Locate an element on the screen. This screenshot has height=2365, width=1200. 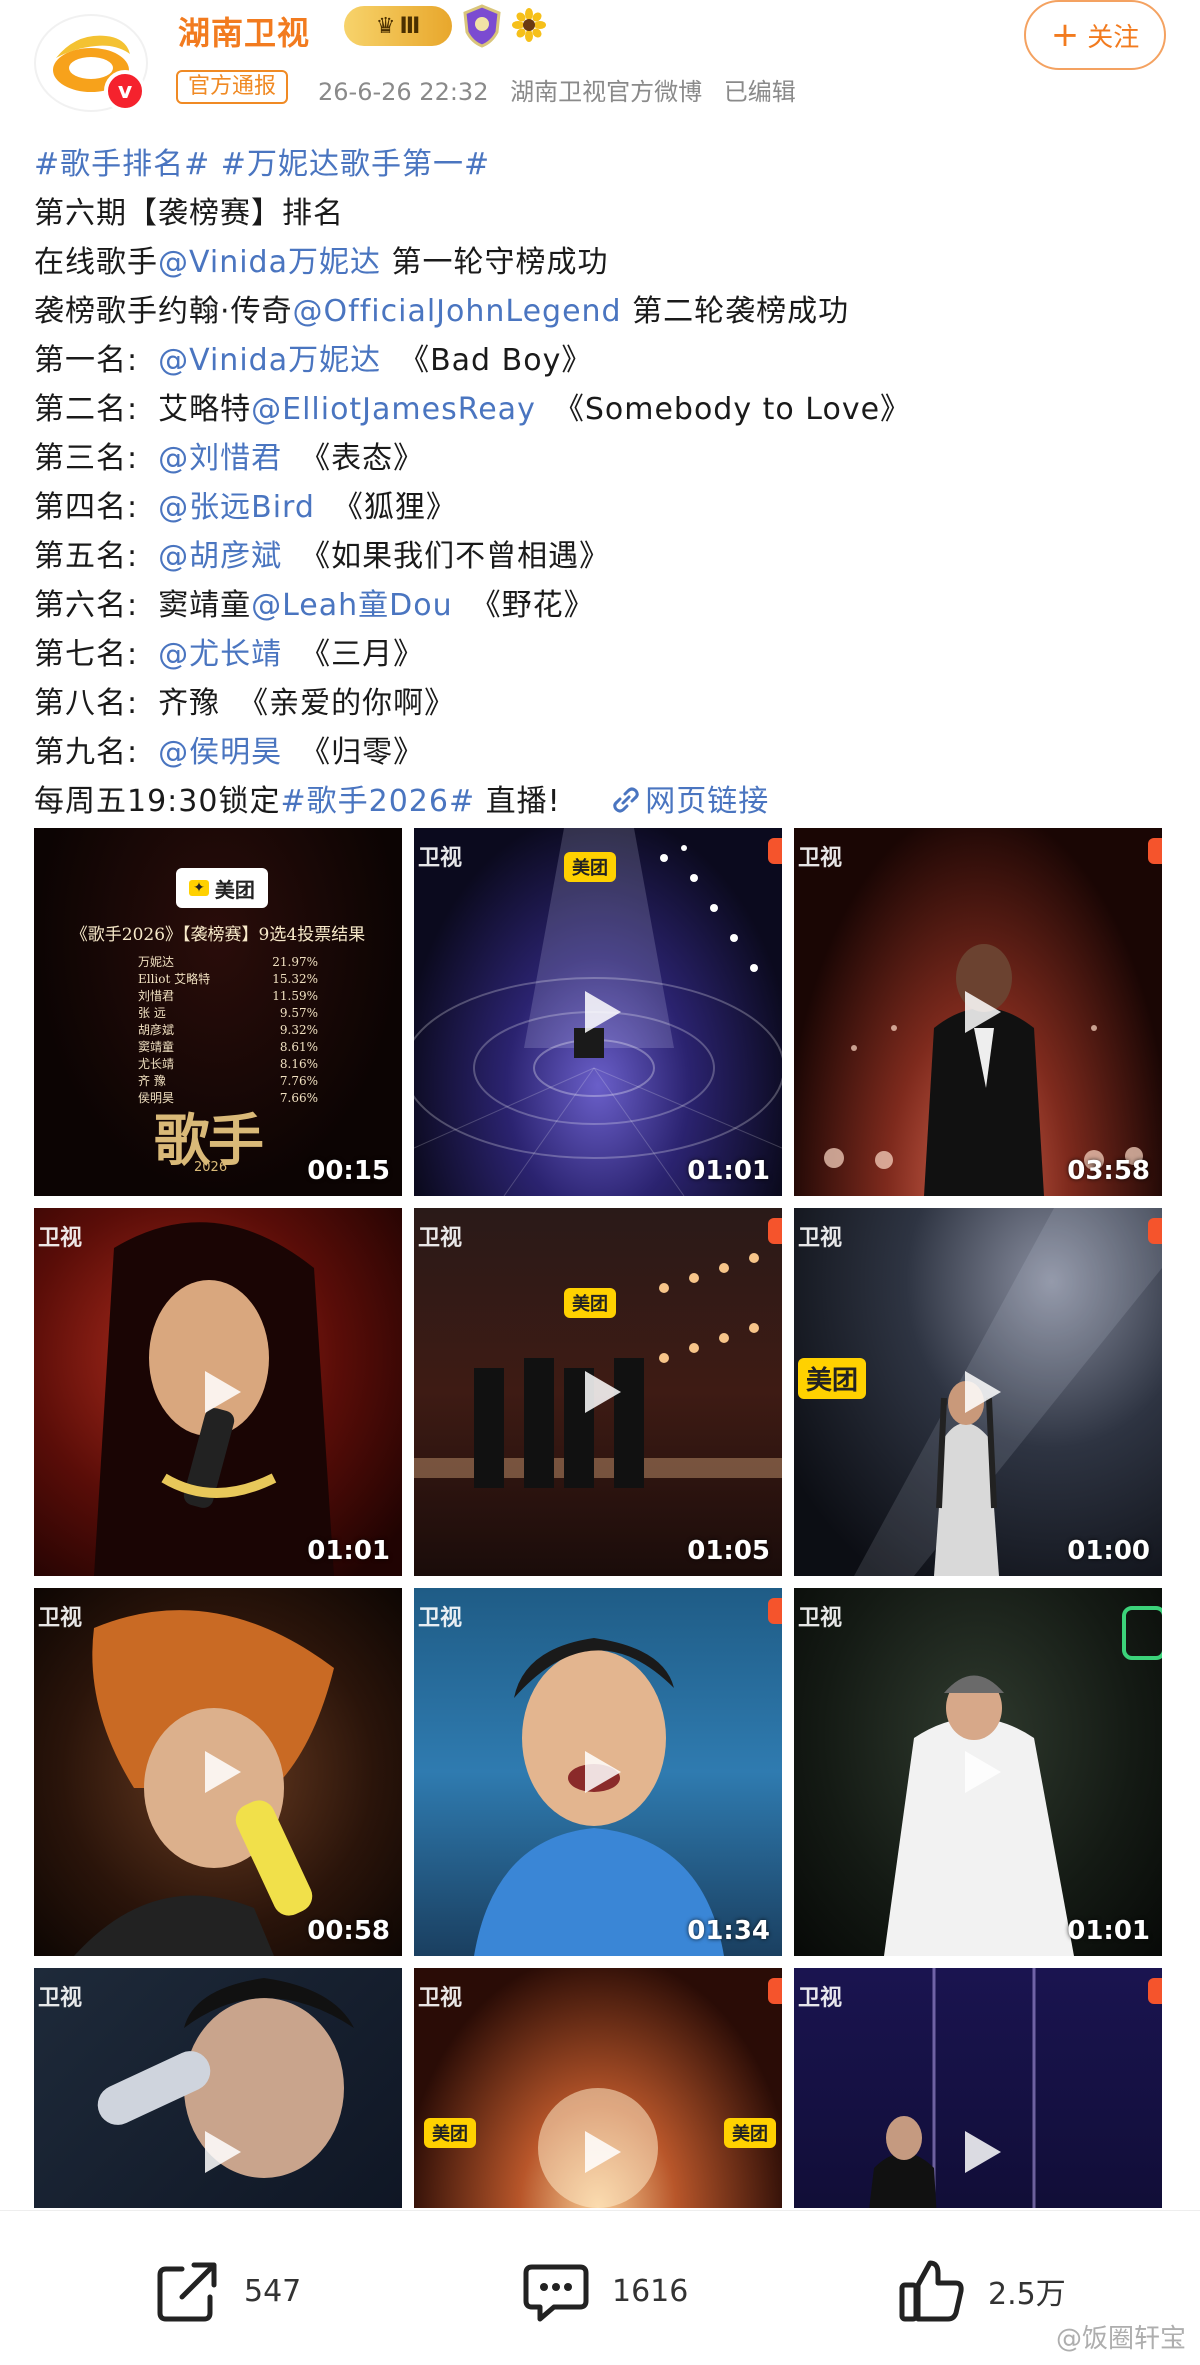
mention-link: @Leah童Dou is located at coordinates (352, 605).